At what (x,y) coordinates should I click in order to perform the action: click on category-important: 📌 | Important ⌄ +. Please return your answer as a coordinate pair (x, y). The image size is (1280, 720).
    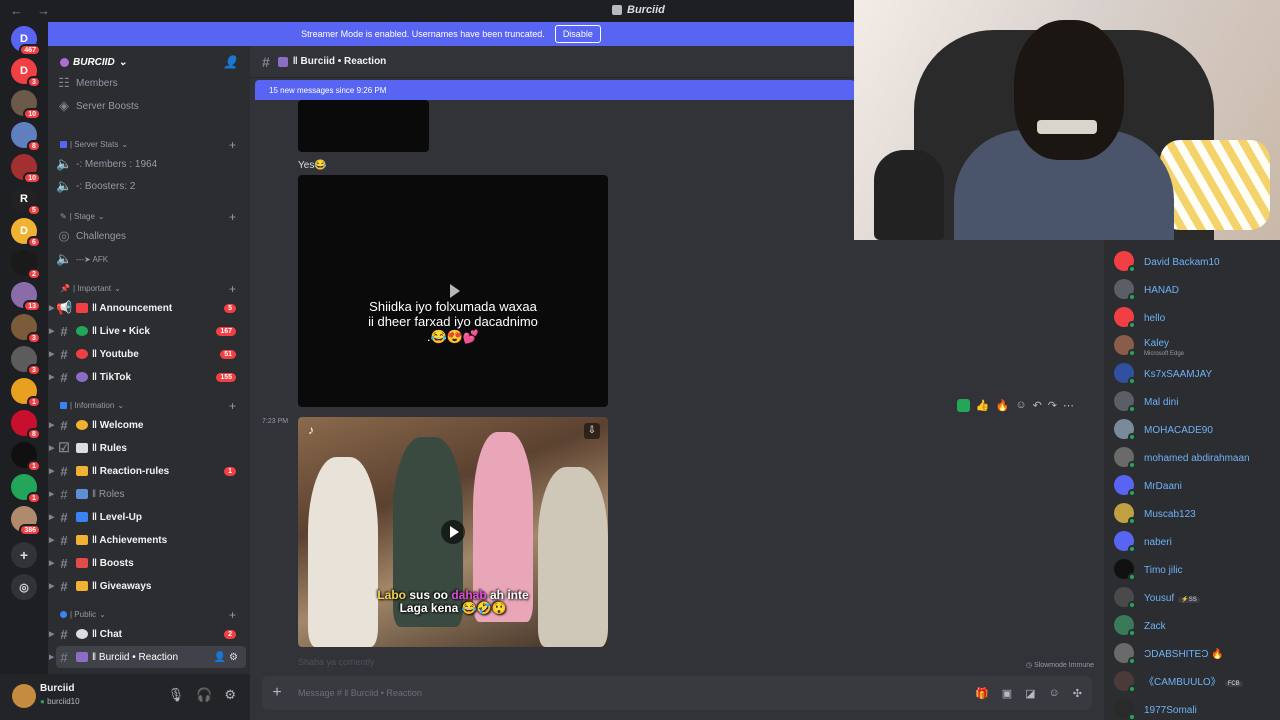
    Looking at the image, I should click on (153, 289).